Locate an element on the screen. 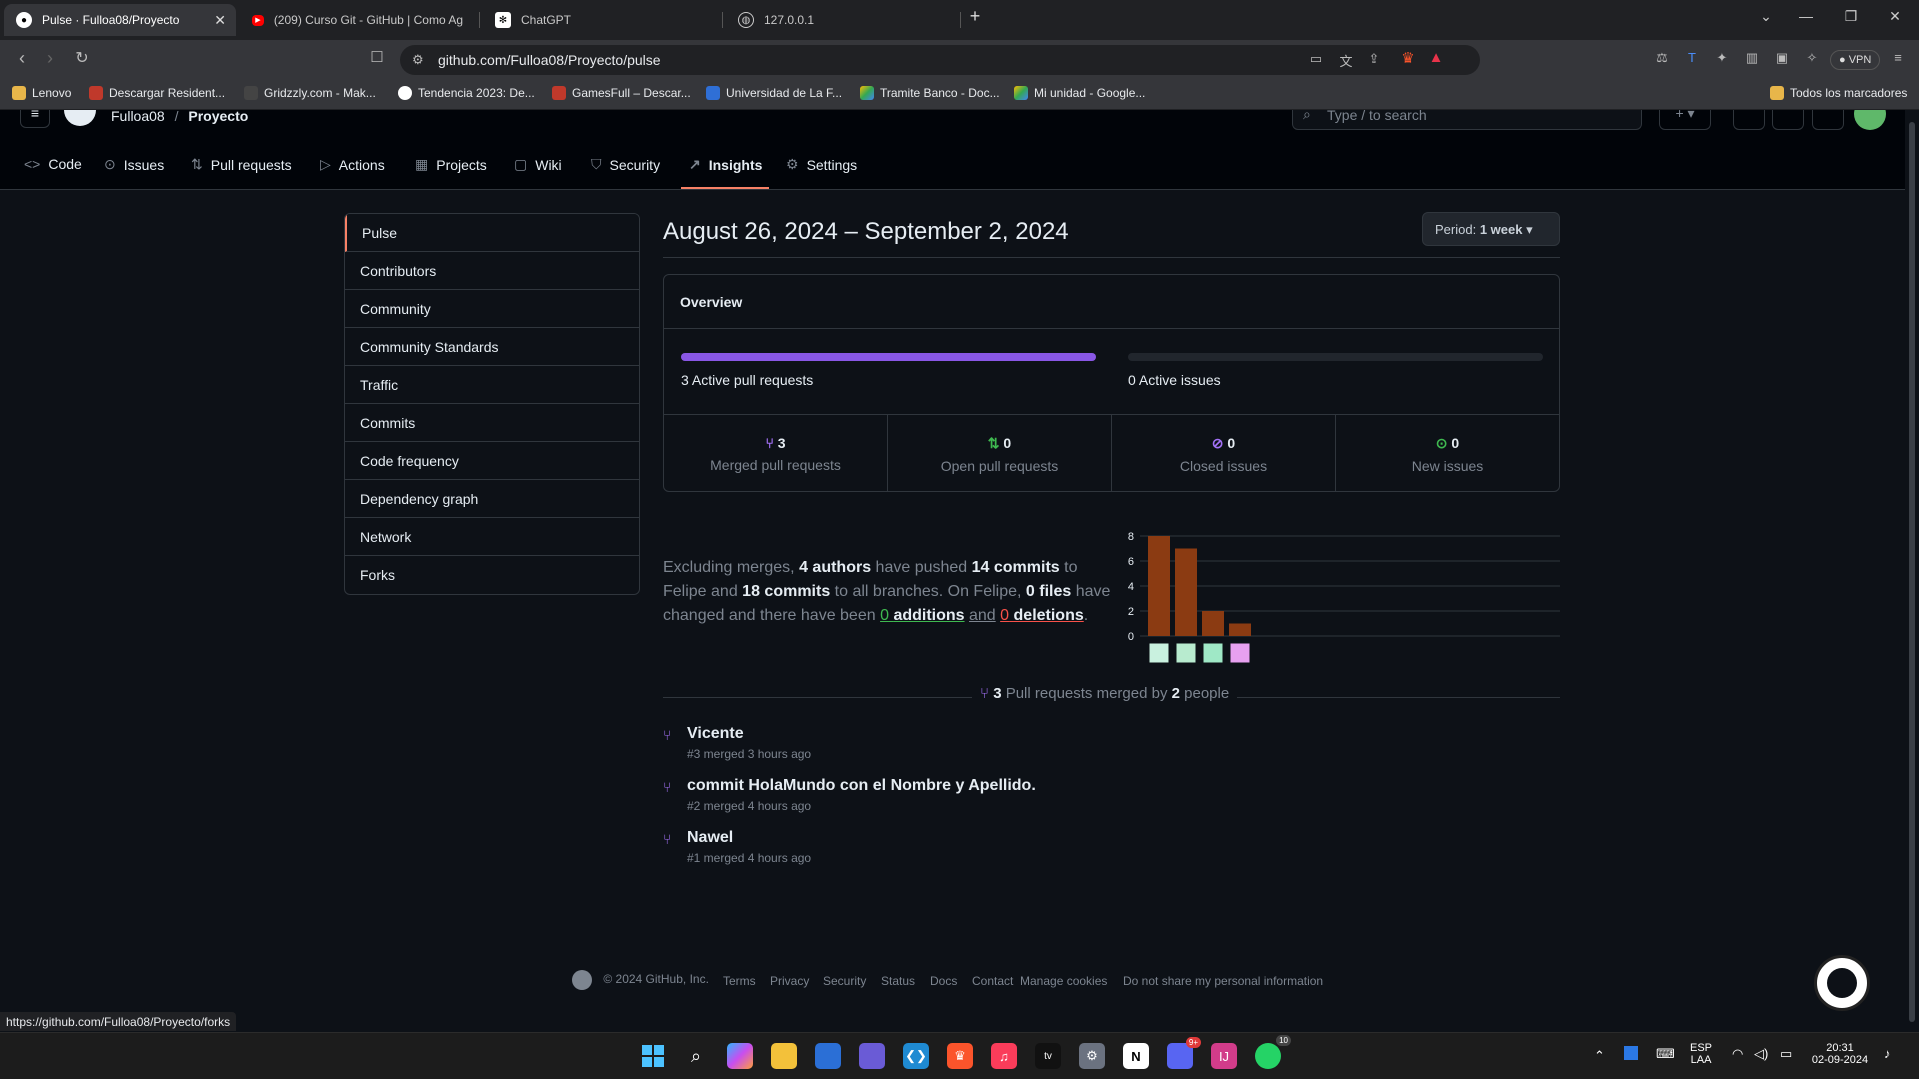 This screenshot has height=1079, width=1919. tab-localhost: ◍ 127.0.0.1 is located at coordinates (843, 20).